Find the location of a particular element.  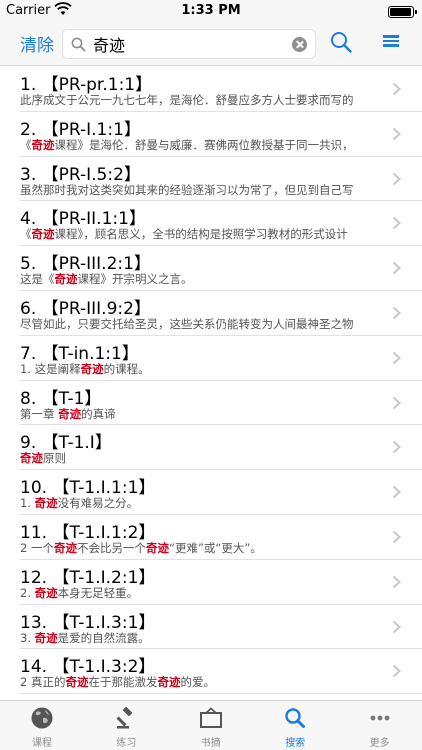

tab-course: 课程 is located at coordinates (42, 725).